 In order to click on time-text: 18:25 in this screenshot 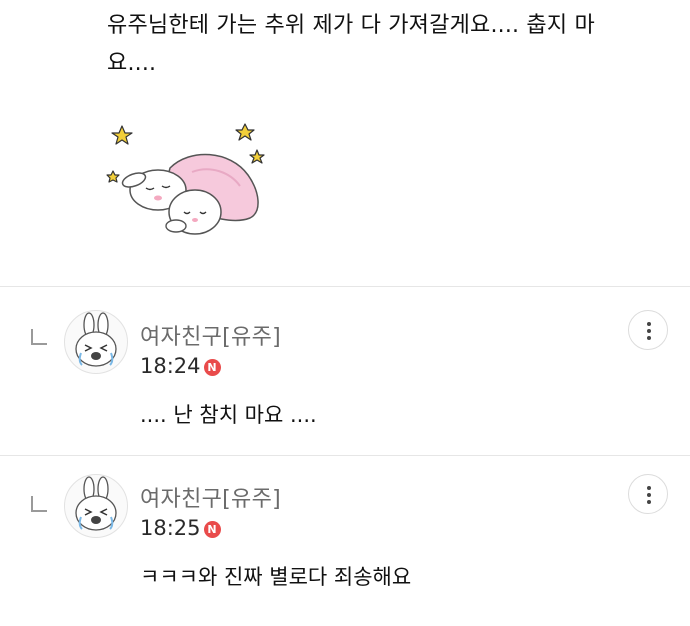, I will do `click(170, 528)`.